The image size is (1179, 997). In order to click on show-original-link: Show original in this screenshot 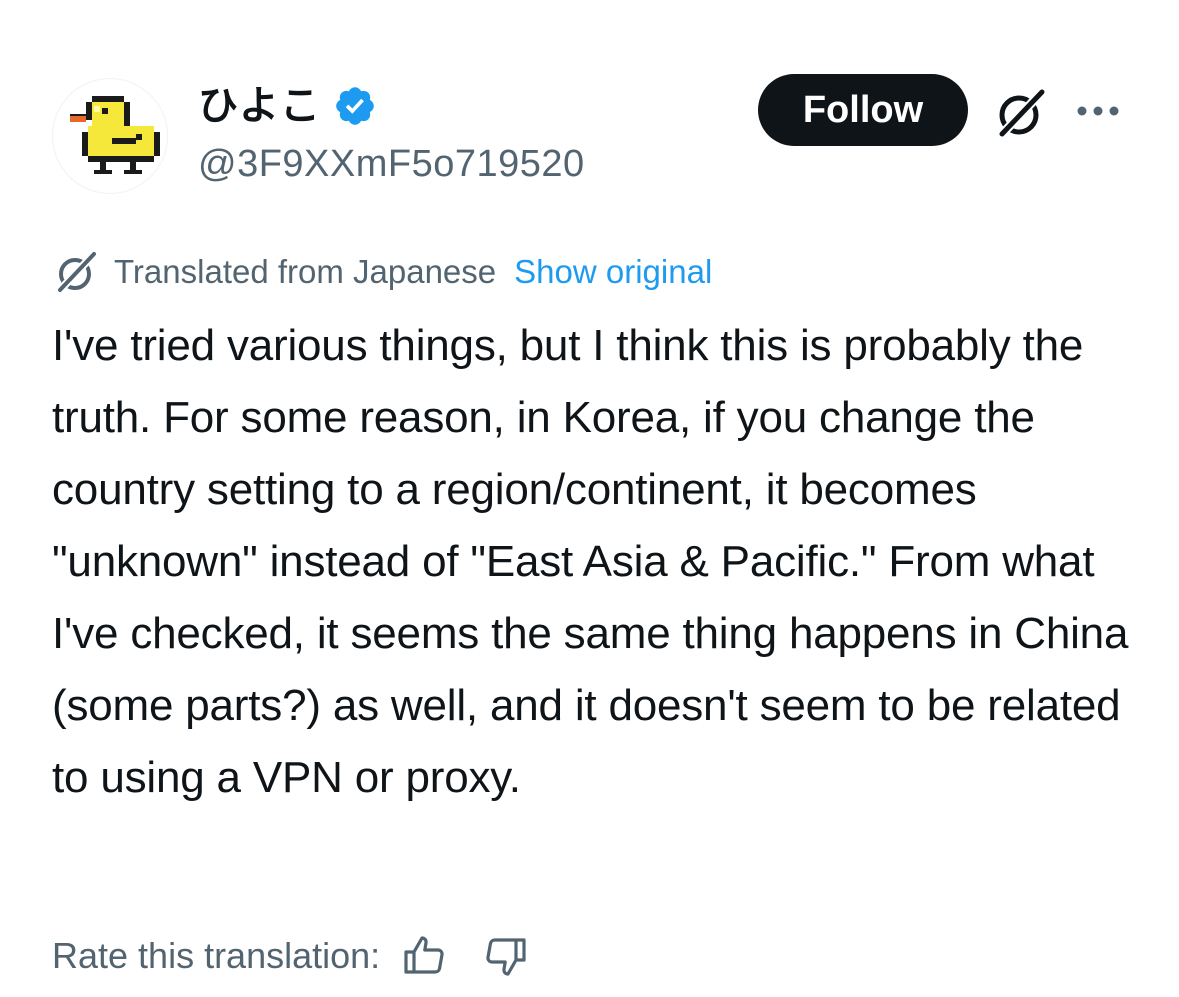, I will do `click(613, 272)`.